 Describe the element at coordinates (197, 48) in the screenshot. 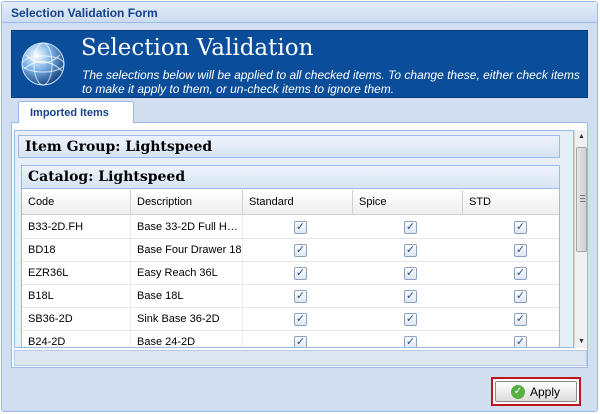

I see `banner-title: Selection Validation` at that location.